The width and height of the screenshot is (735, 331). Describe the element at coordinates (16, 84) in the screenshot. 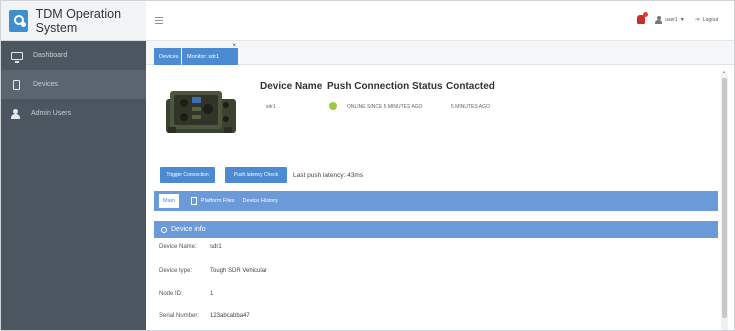

I see `device-icon` at that location.